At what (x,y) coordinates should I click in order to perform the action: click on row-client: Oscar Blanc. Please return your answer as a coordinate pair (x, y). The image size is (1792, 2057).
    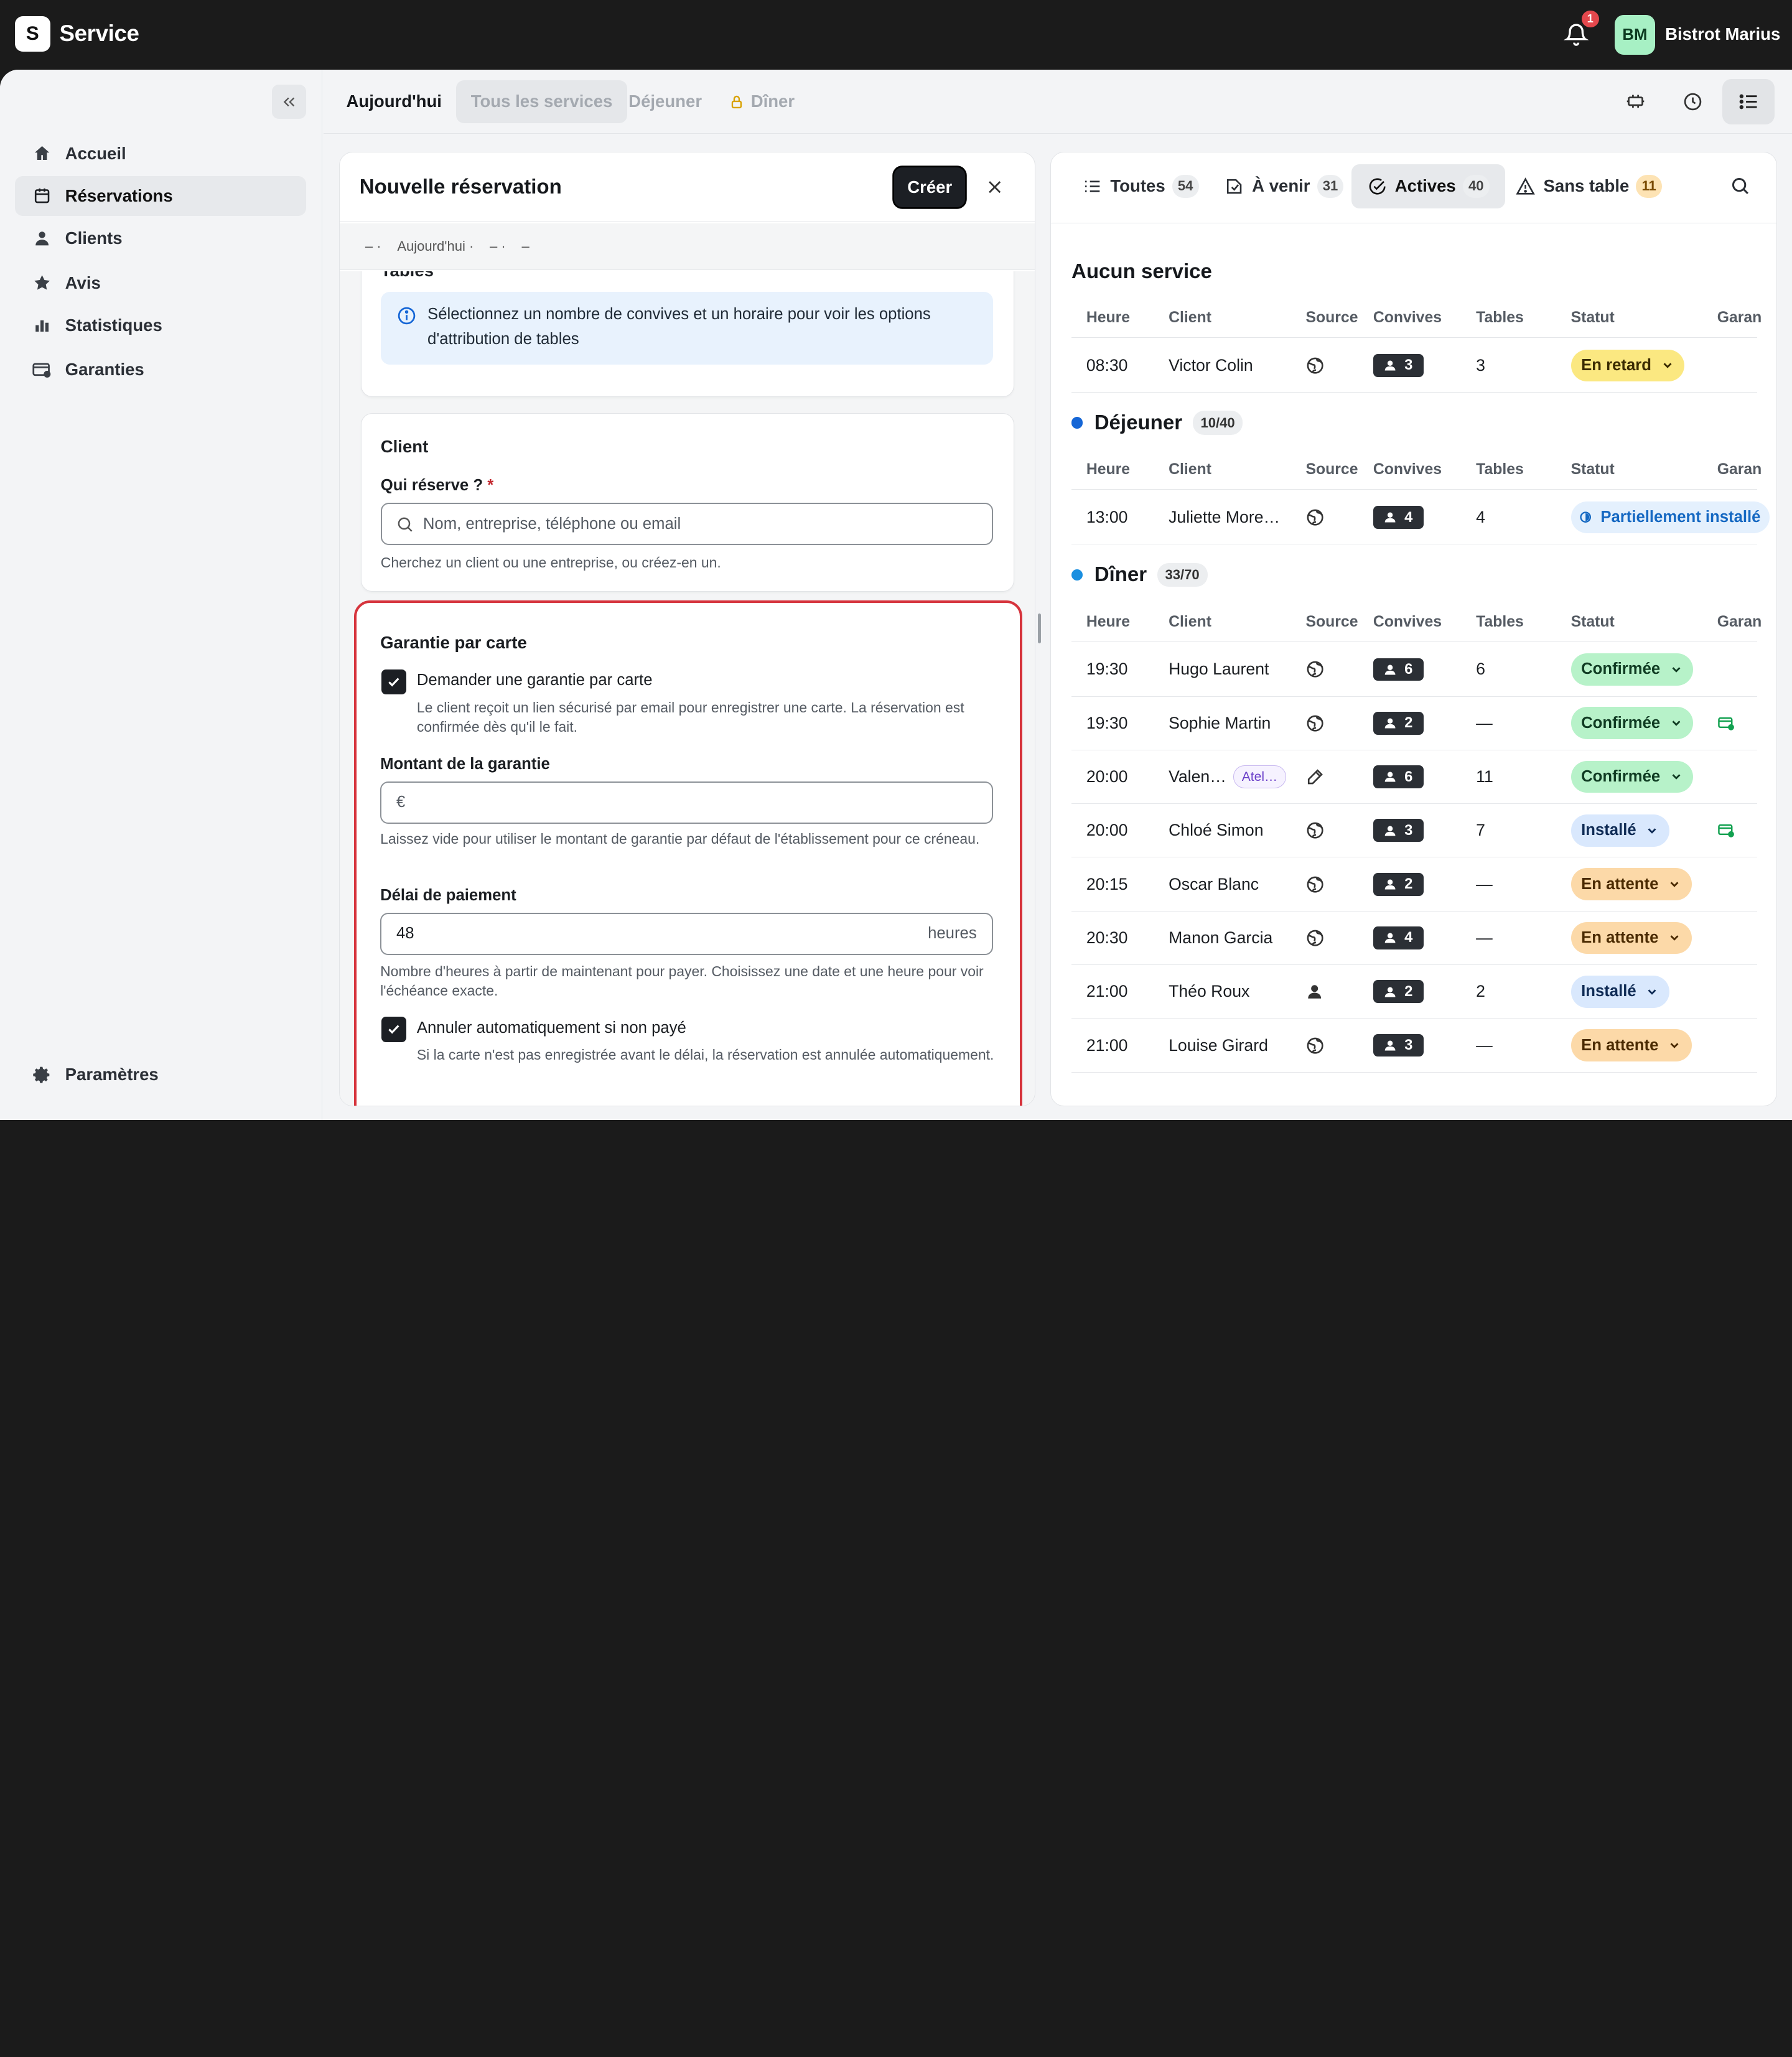
    Looking at the image, I should click on (1214, 884).